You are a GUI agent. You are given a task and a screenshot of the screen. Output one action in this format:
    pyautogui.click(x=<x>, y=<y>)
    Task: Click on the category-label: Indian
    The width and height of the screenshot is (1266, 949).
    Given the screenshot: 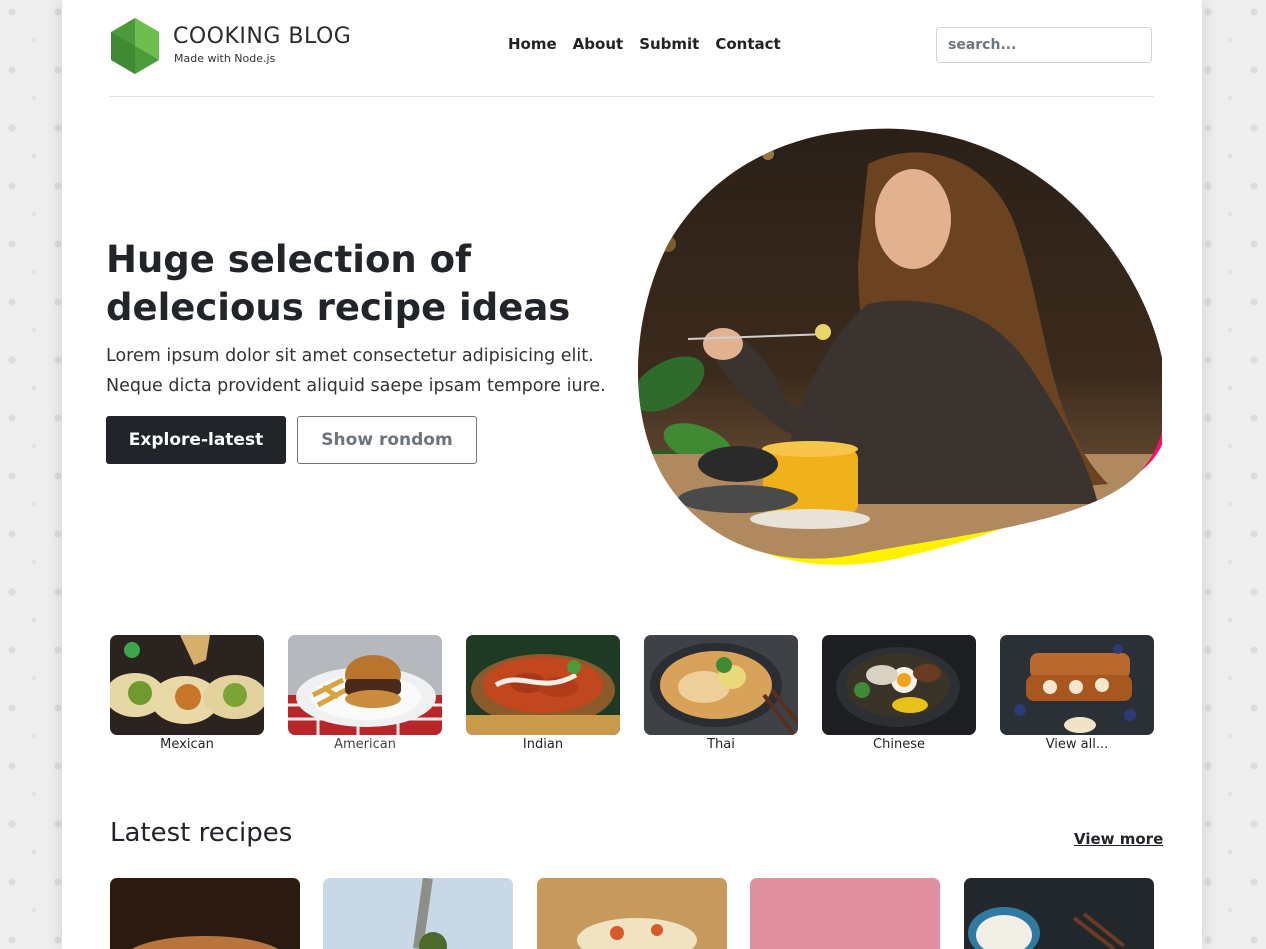 What is the action you would take?
    pyautogui.click(x=543, y=744)
    